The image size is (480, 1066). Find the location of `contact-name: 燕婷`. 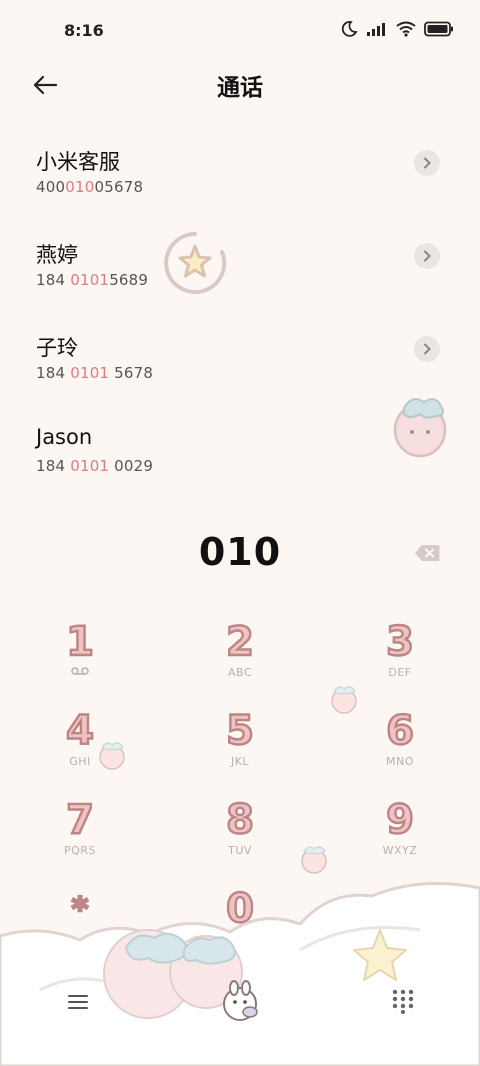

contact-name: 燕婷 is located at coordinates (57, 255).